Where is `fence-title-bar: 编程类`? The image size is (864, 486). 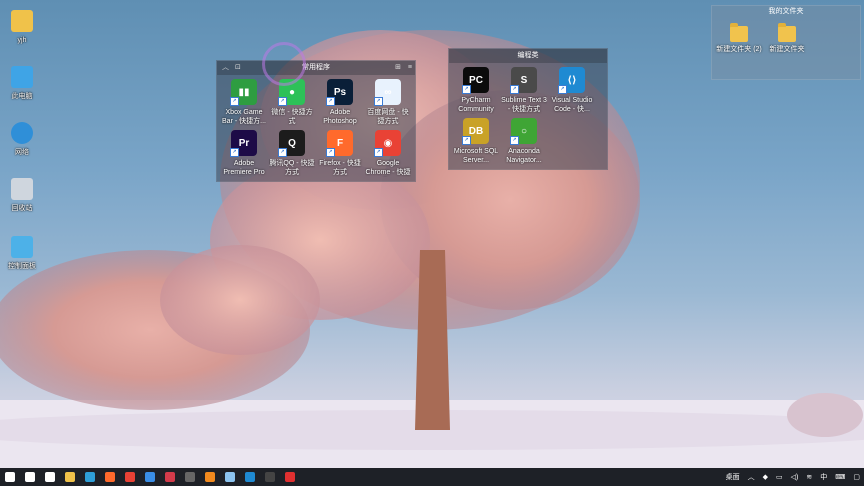
fence-title-bar: 编程类 is located at coordinates (528, 56).